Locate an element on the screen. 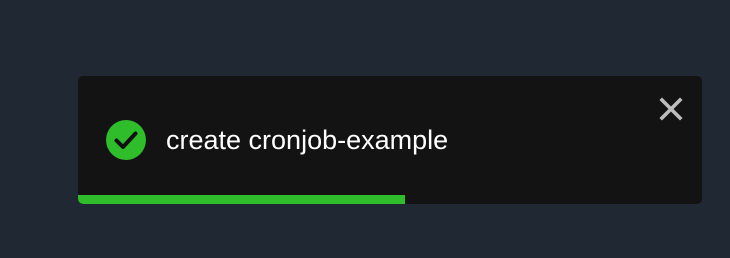 The image size is (730, 258). check-circle-icon is located at coordinates (126, 140).